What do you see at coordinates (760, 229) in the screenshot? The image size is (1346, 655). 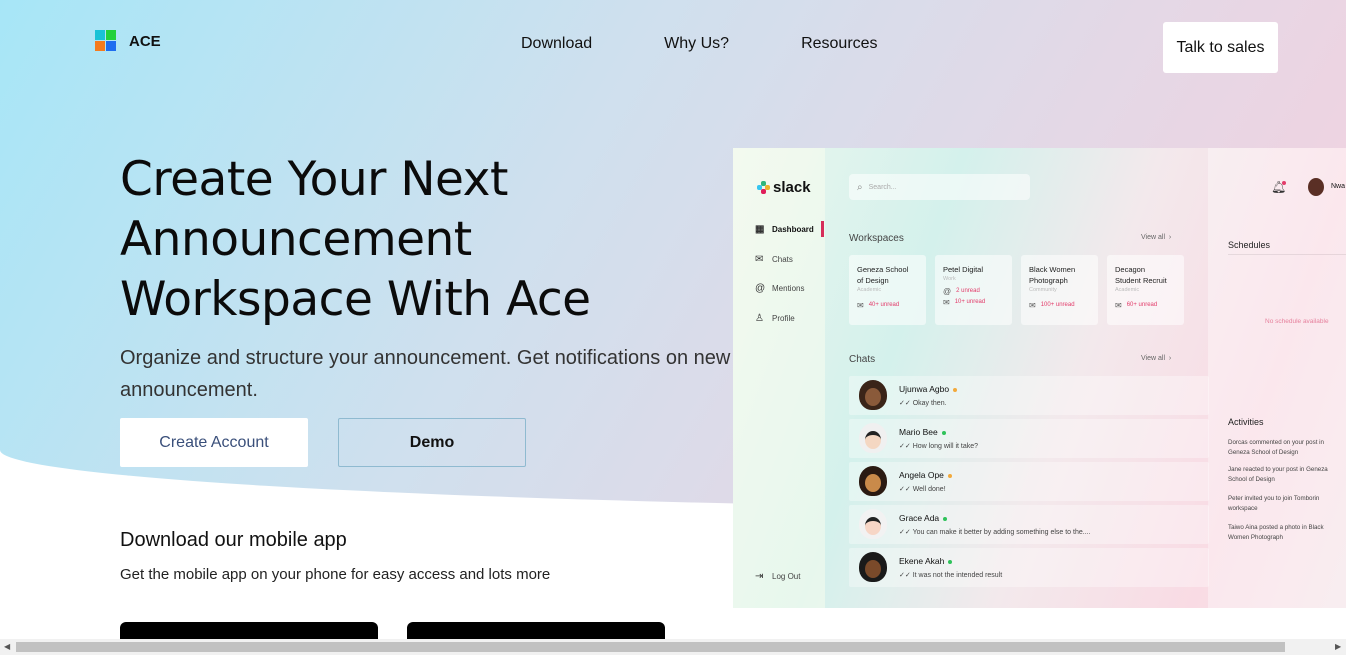 I see `dashboard-icon: ▦` at bounding box center [760, 229].